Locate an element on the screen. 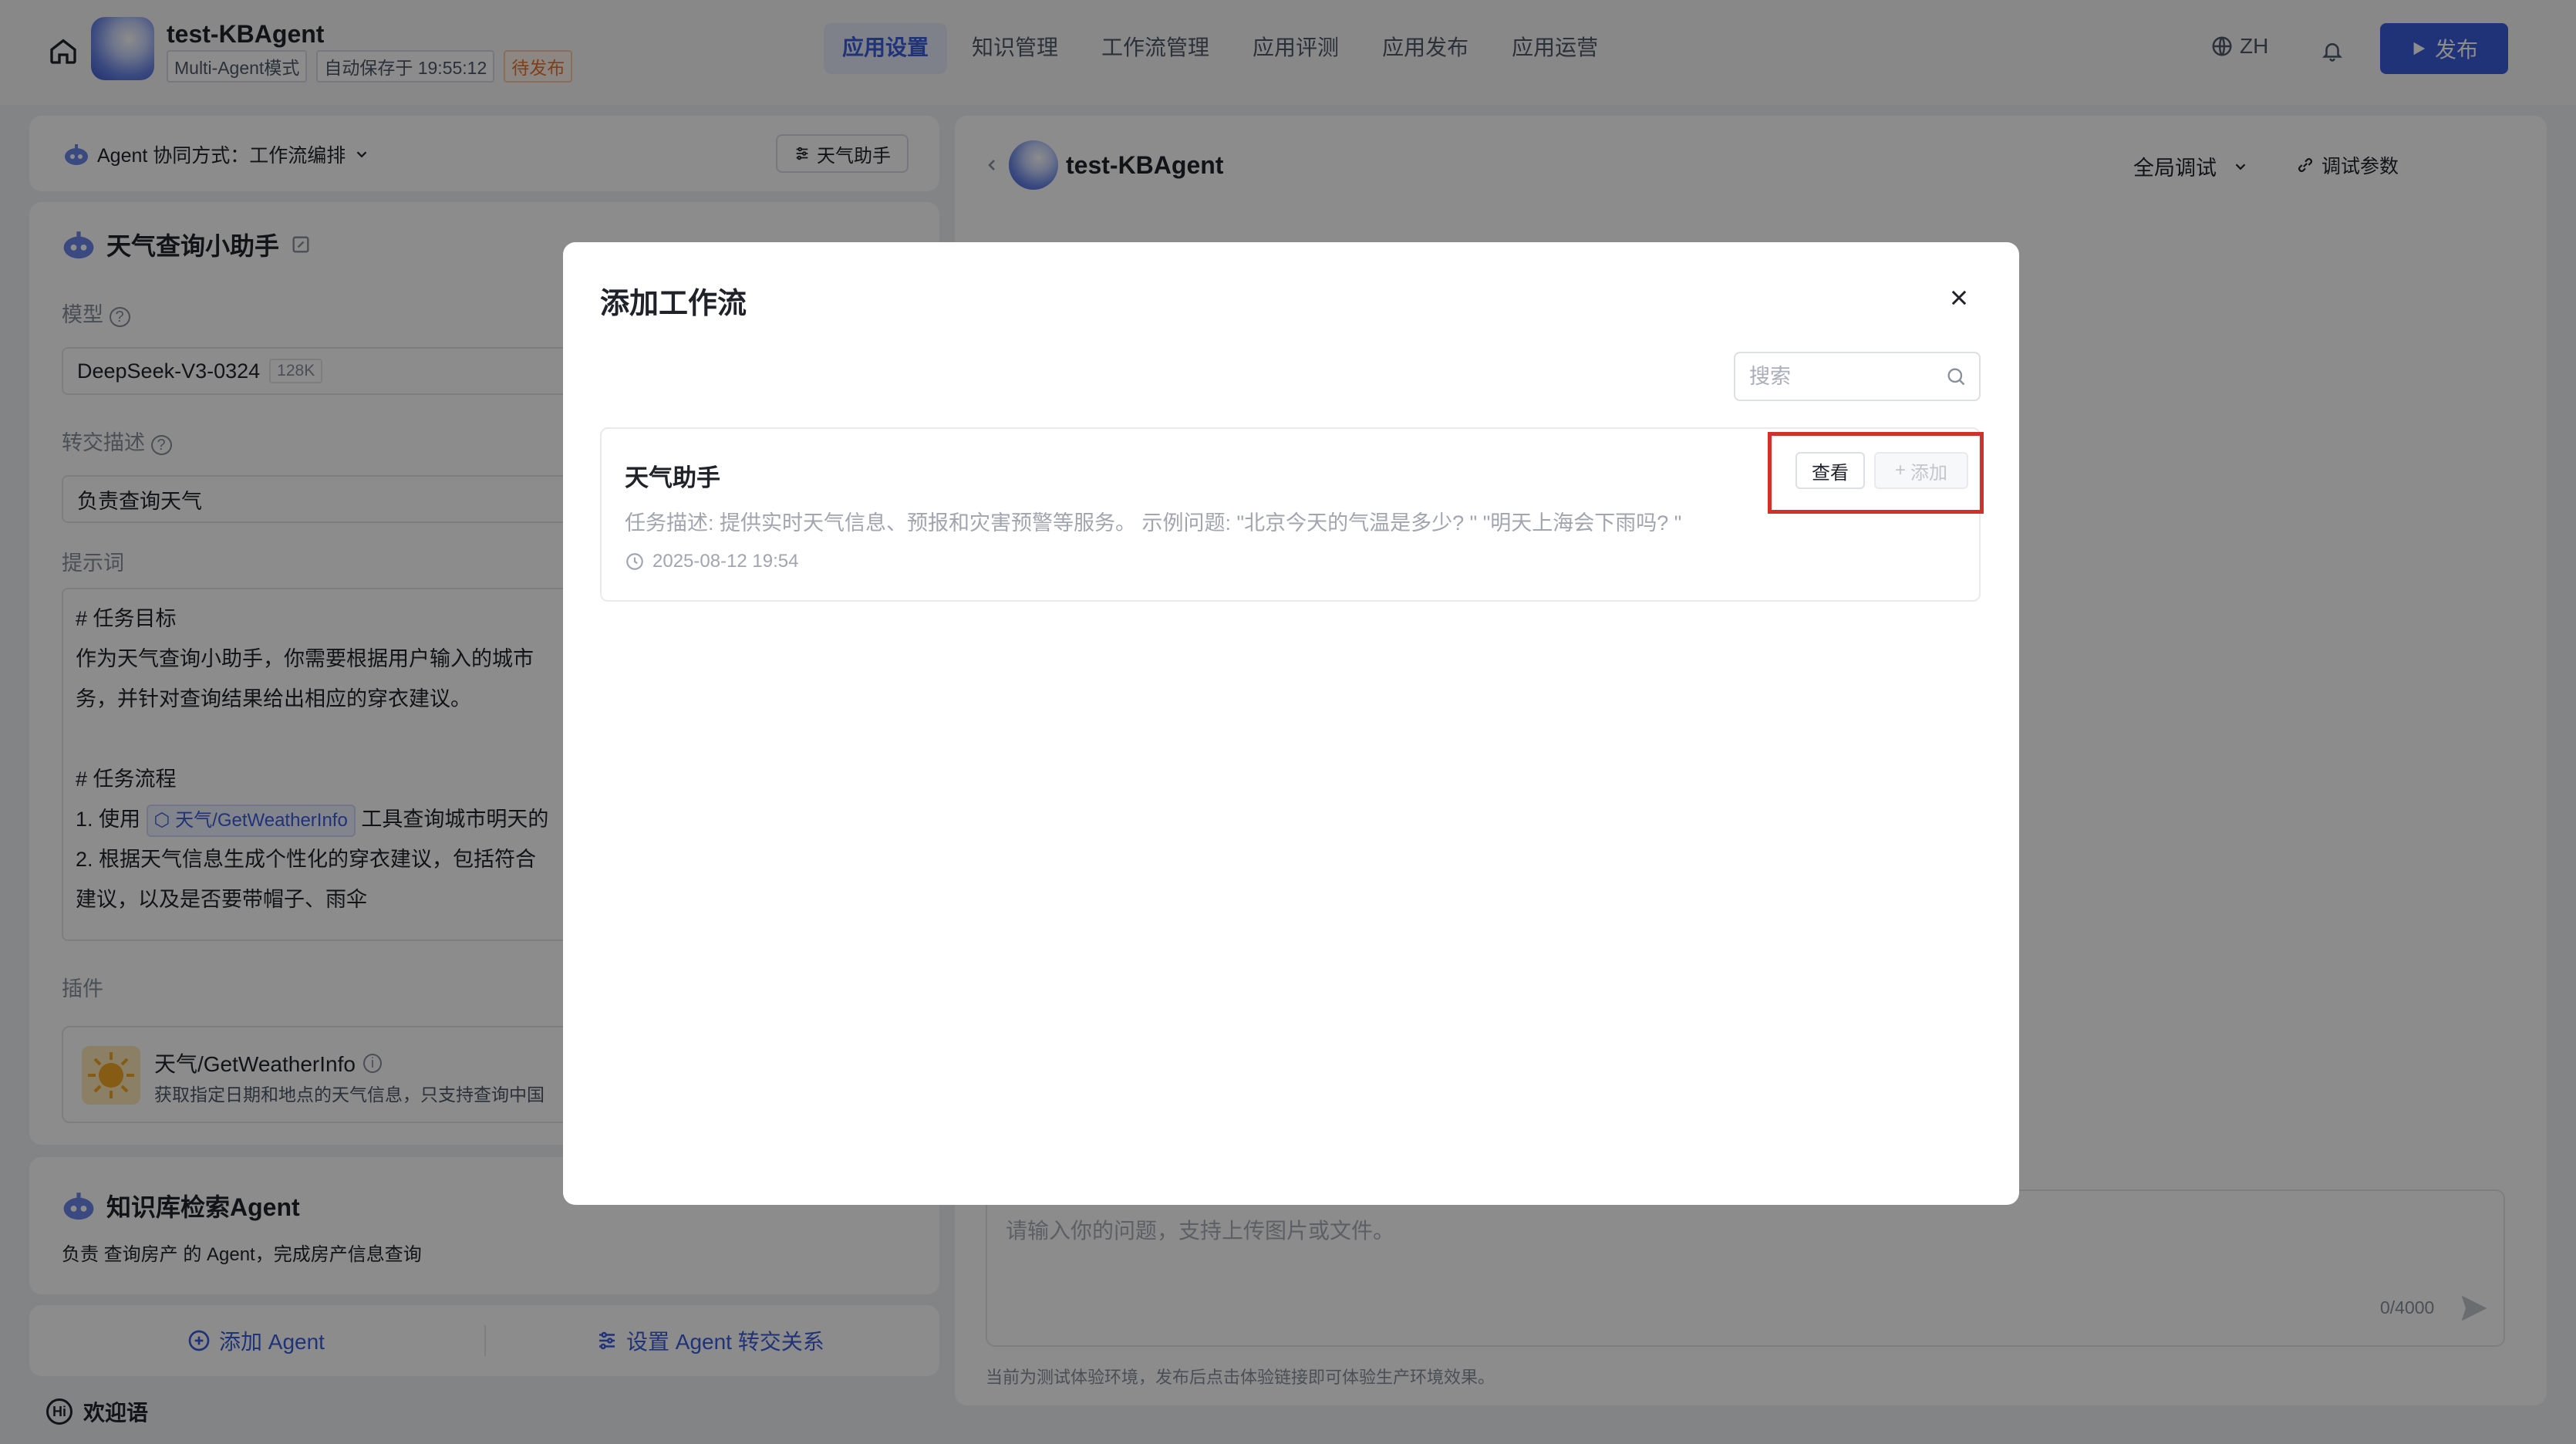 Image resolution: width=2576 pixels, height=1444 pixels. workflow-time: 2025-08-12 19:54 is located at coordinates (712, 561).